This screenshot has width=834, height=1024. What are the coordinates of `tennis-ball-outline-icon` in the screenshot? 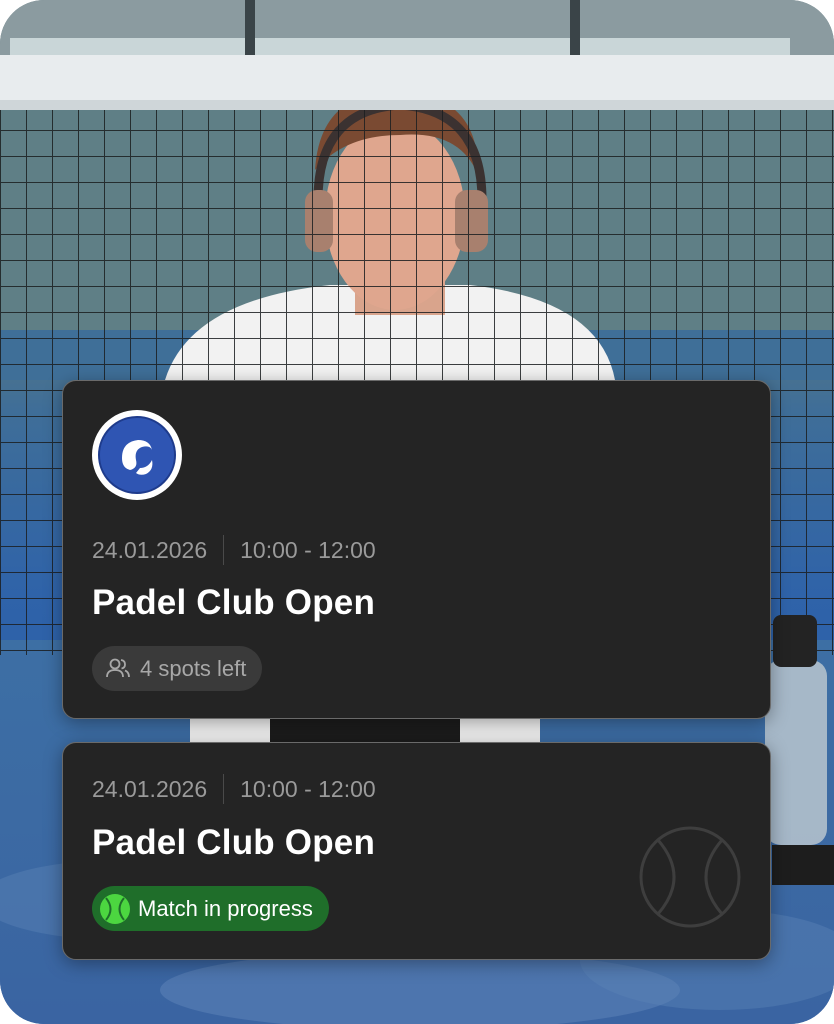 It's located at (690, 877).